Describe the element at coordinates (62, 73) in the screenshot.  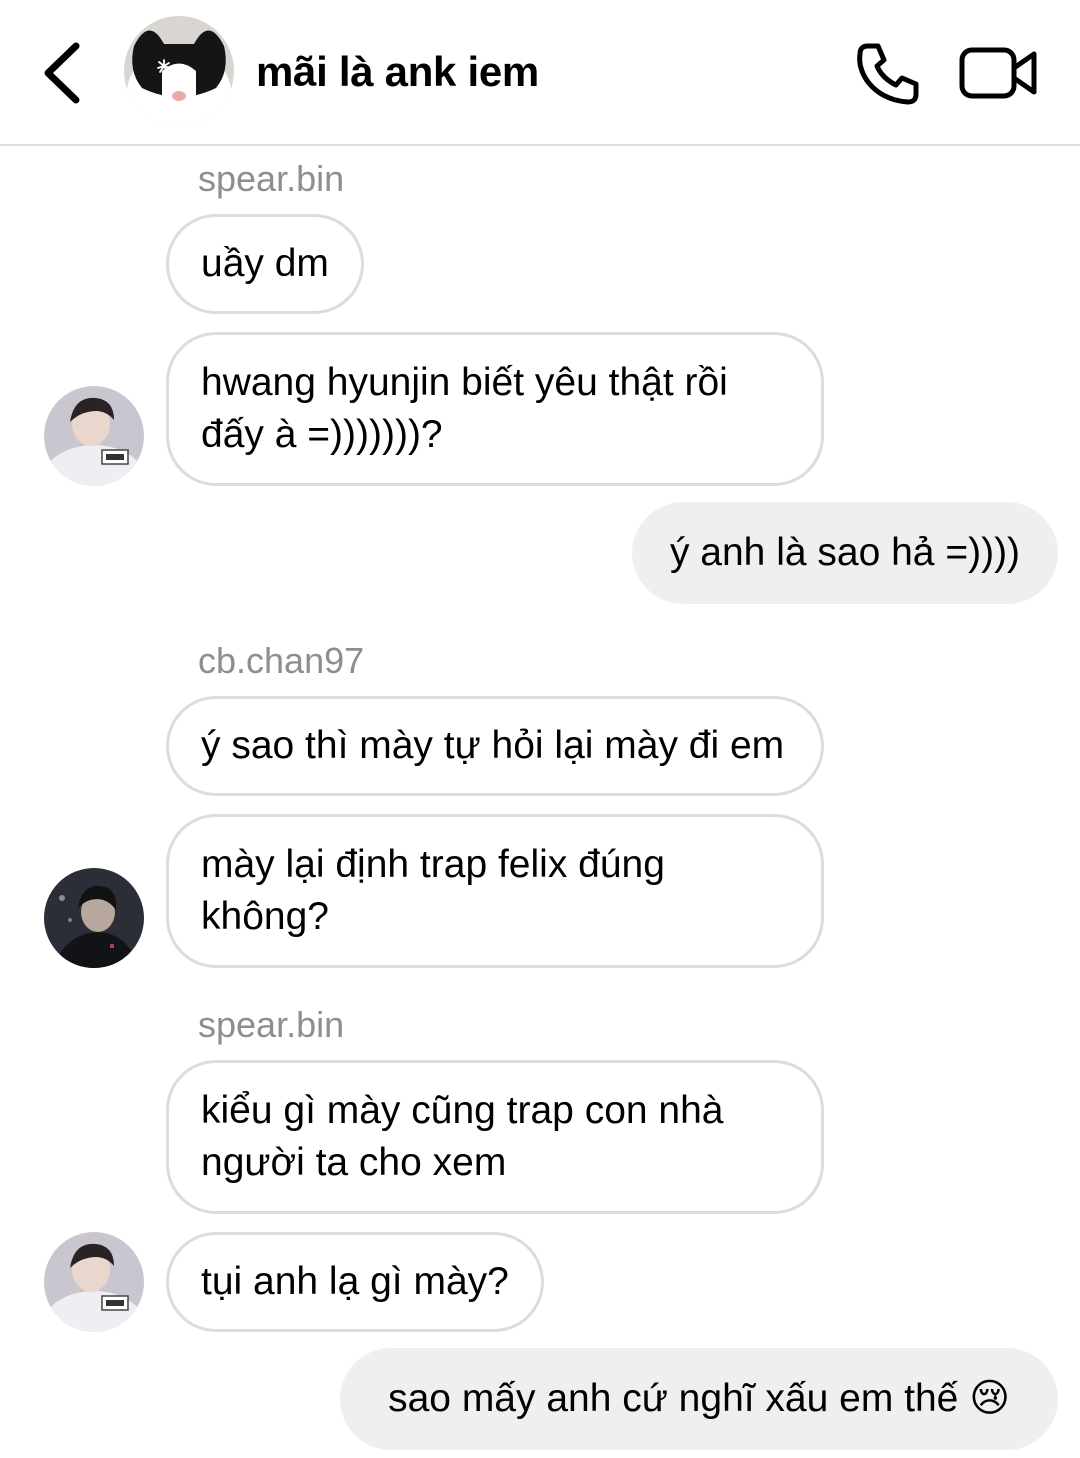
I see `chevron-left-icon` at that location.